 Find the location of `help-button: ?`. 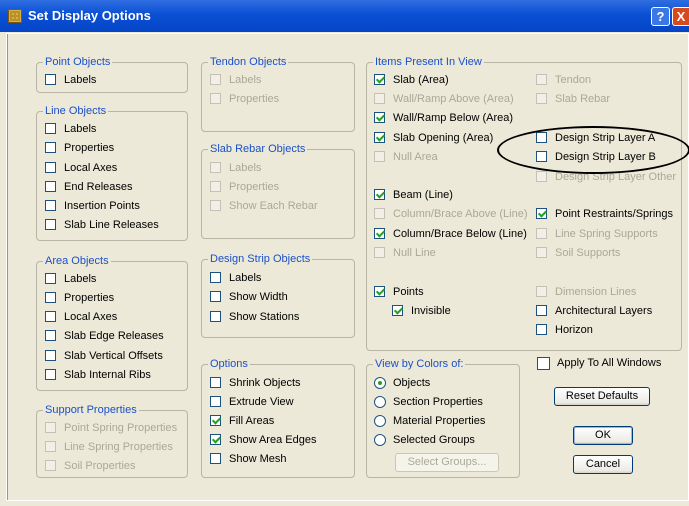

help-button: ? is located at coordinates (660, 16).